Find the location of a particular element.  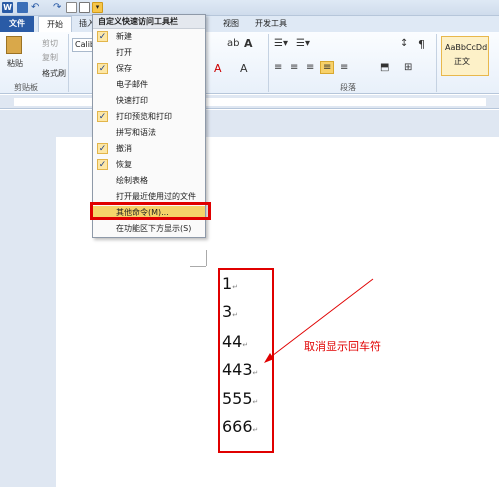

menu-item-print-preview: ✓ 打印预览和打印 is located at coordinates (149, 117).